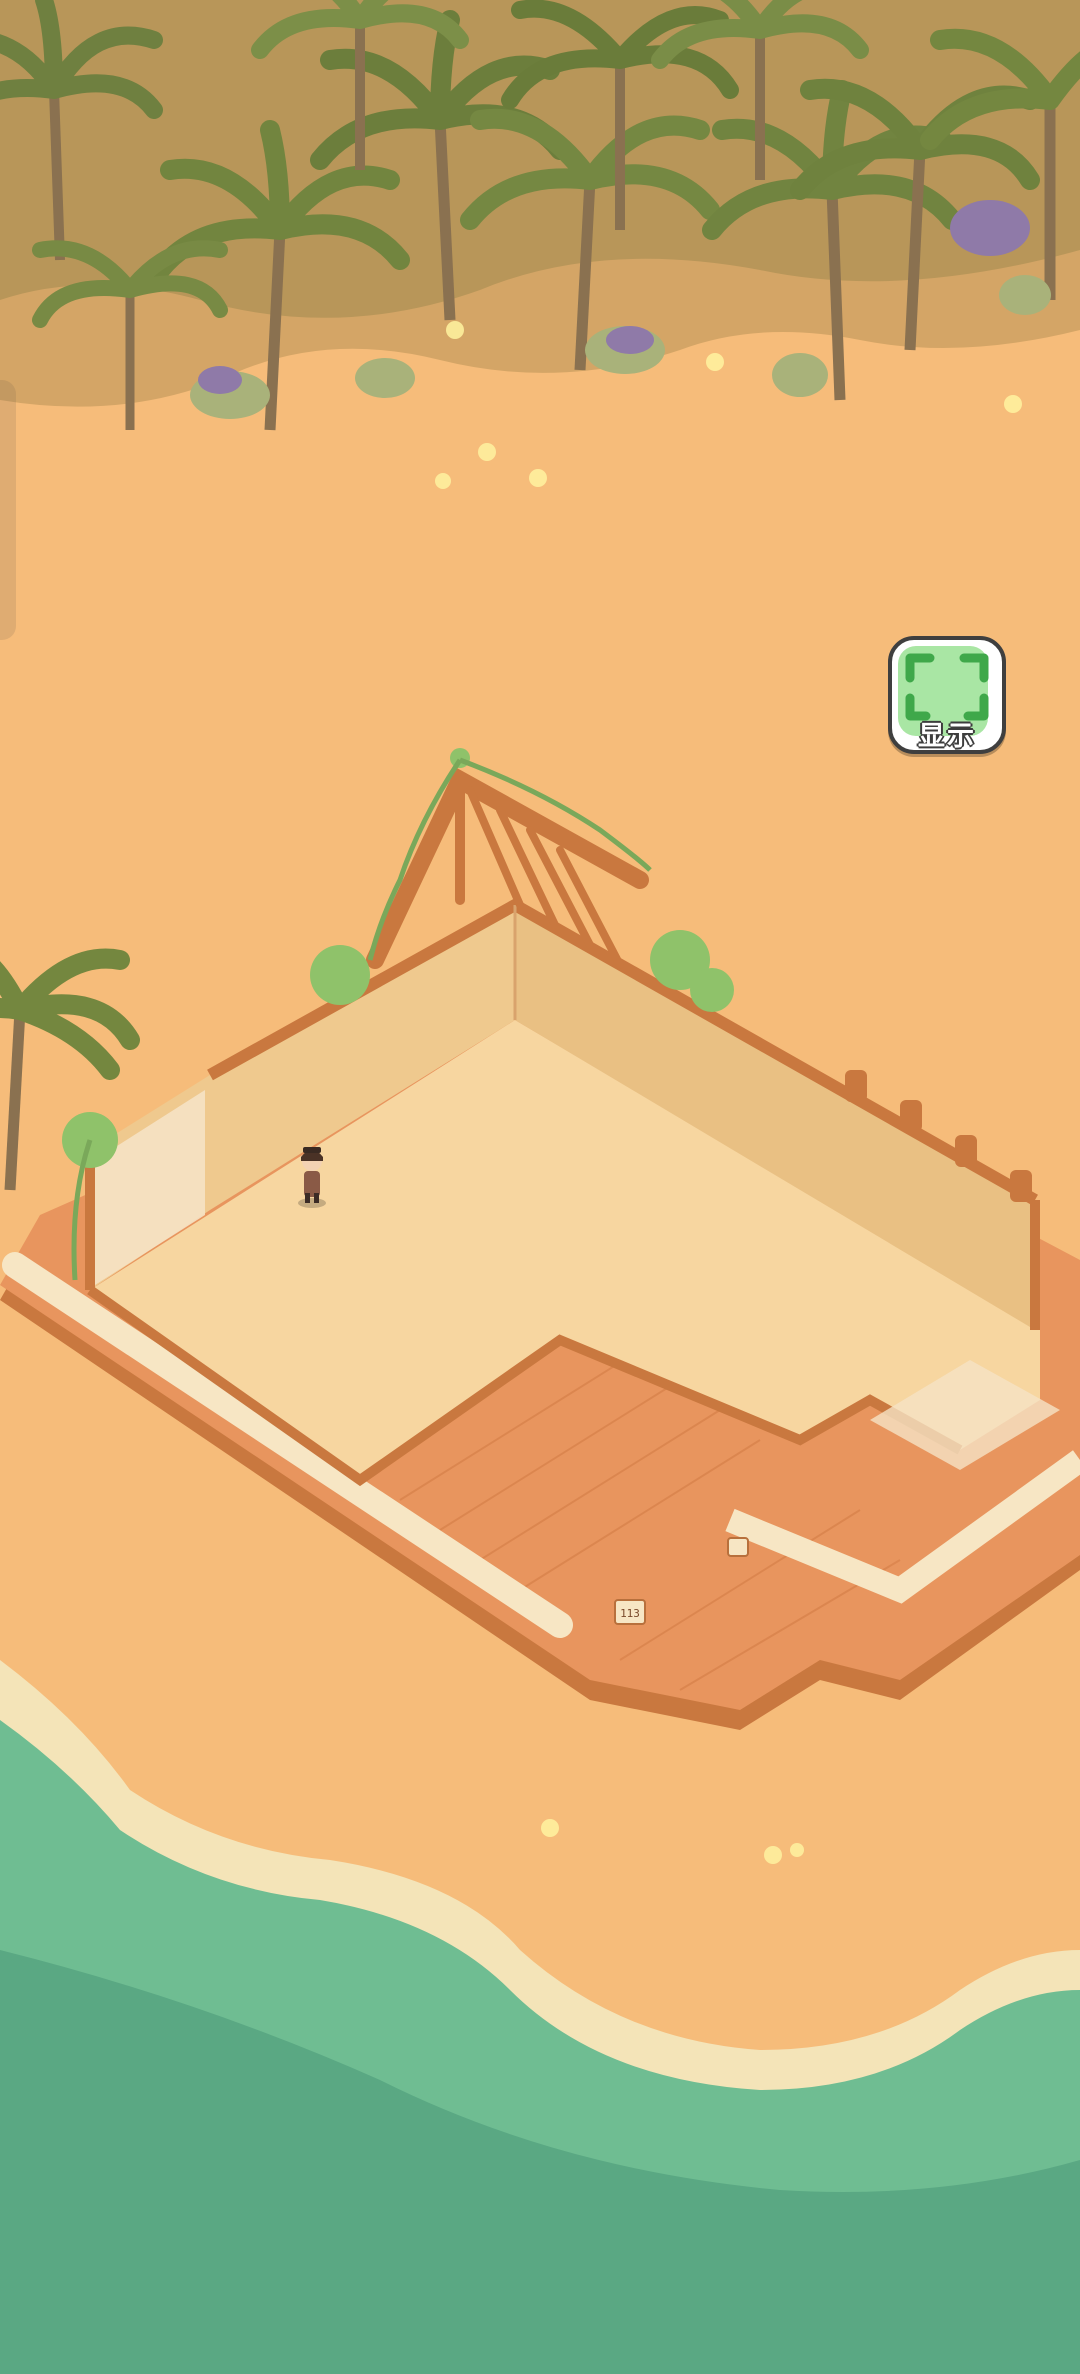 The width and height of the screenshot is (1080, 2374). What do you see at coordinates (738, 1547) in the screenshot?
I see `deck-sign` at bounding box center [738, 1547].